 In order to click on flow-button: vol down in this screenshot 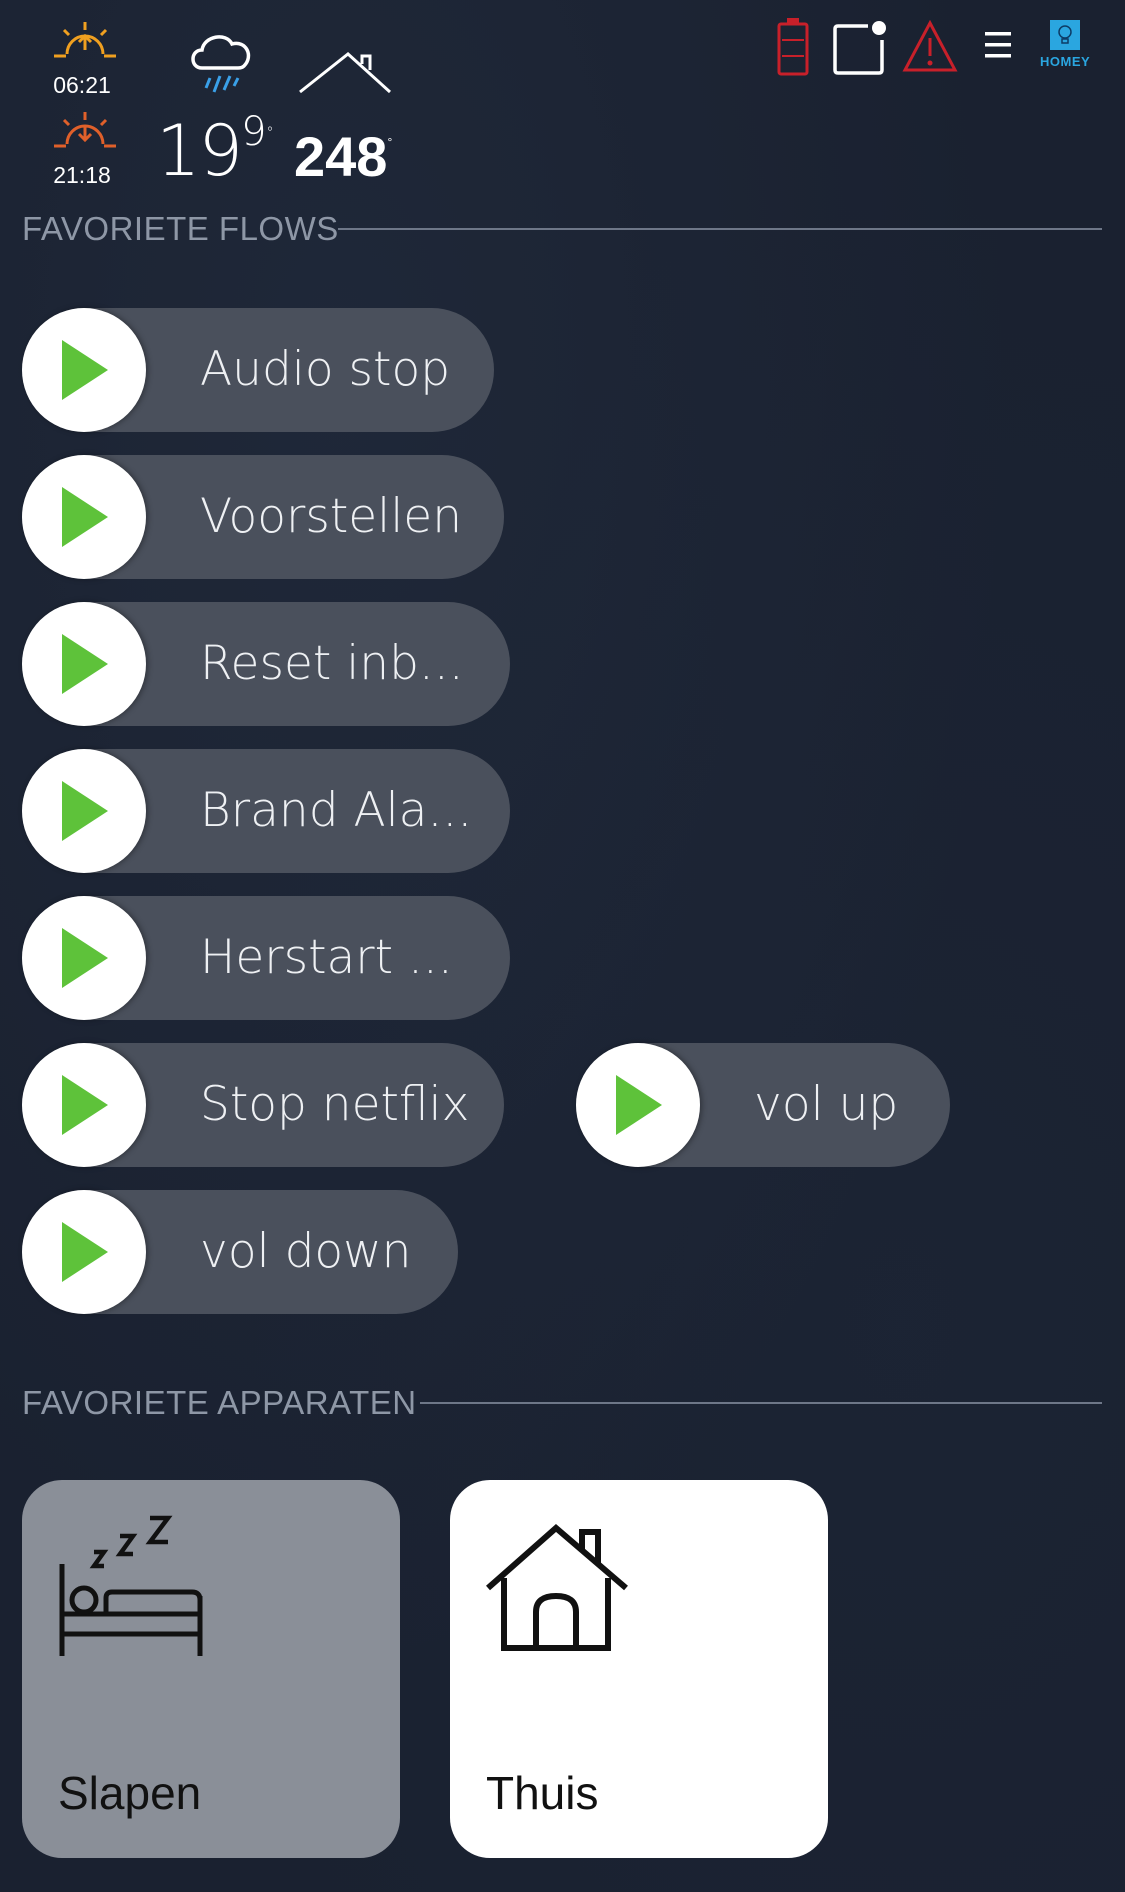, I will do `click(240, 1252)`.